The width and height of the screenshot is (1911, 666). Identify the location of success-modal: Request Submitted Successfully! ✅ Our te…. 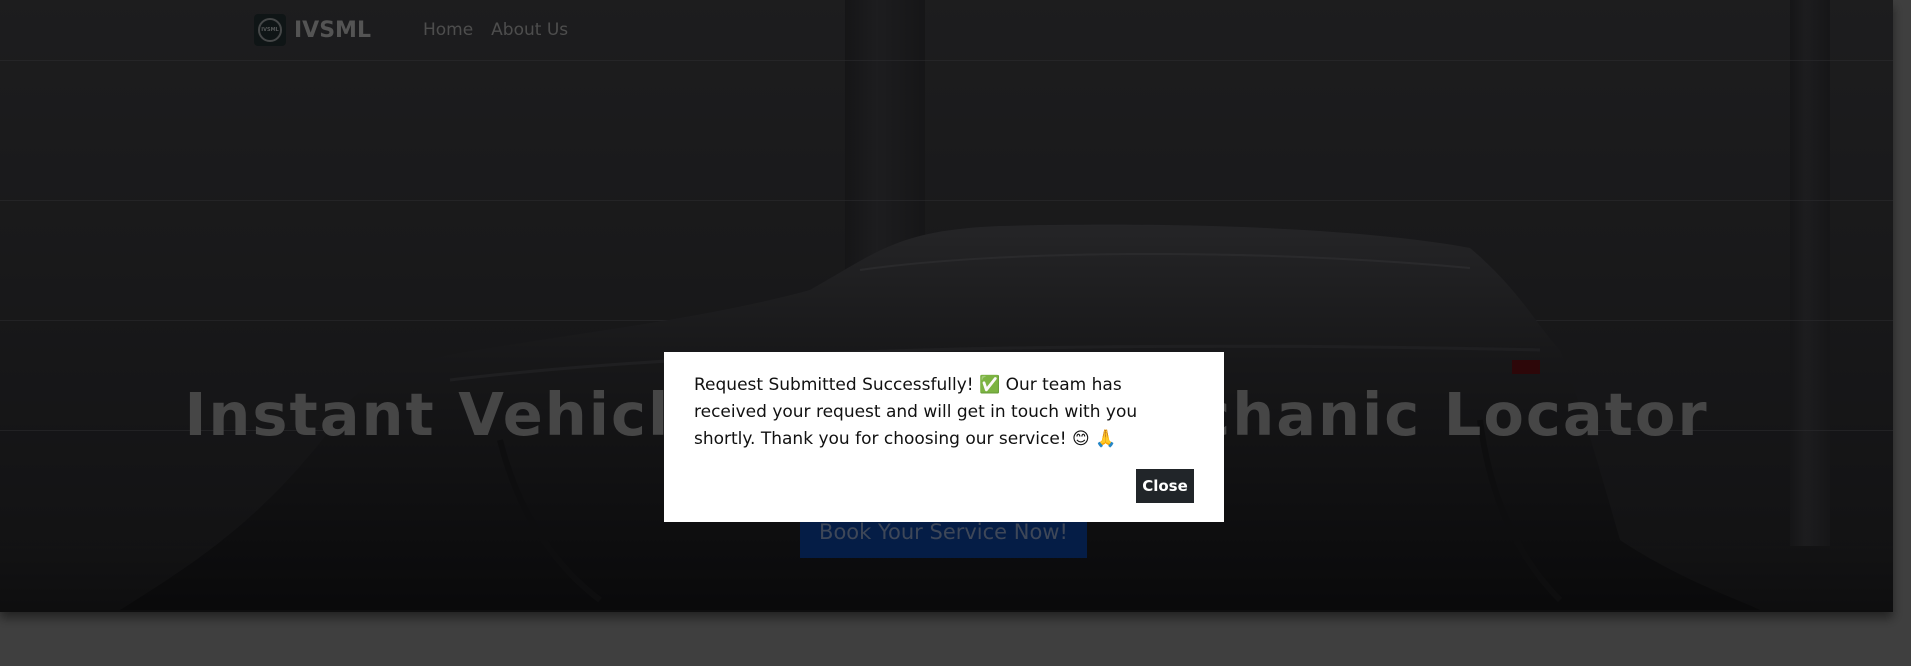
(944, 437).